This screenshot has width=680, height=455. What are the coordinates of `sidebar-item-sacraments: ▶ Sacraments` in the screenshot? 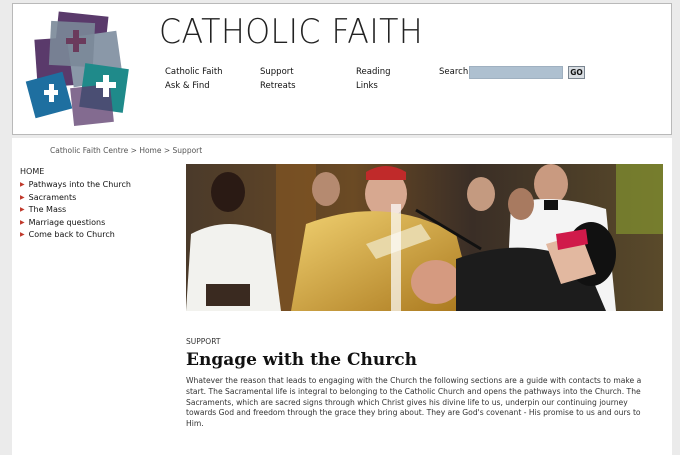 It's located at (75, 198).